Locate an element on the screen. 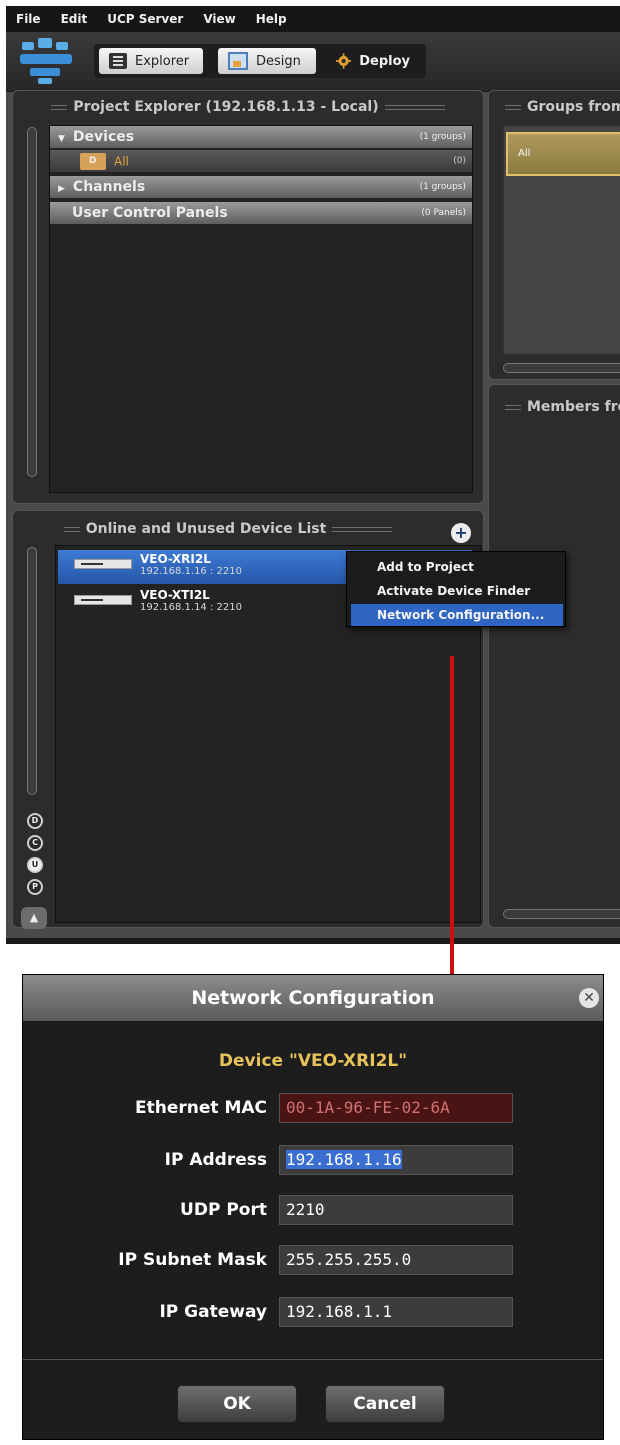 This screenshot has width=620, height=1445. groups-hscrollbar is located at coordinates (561, 368).